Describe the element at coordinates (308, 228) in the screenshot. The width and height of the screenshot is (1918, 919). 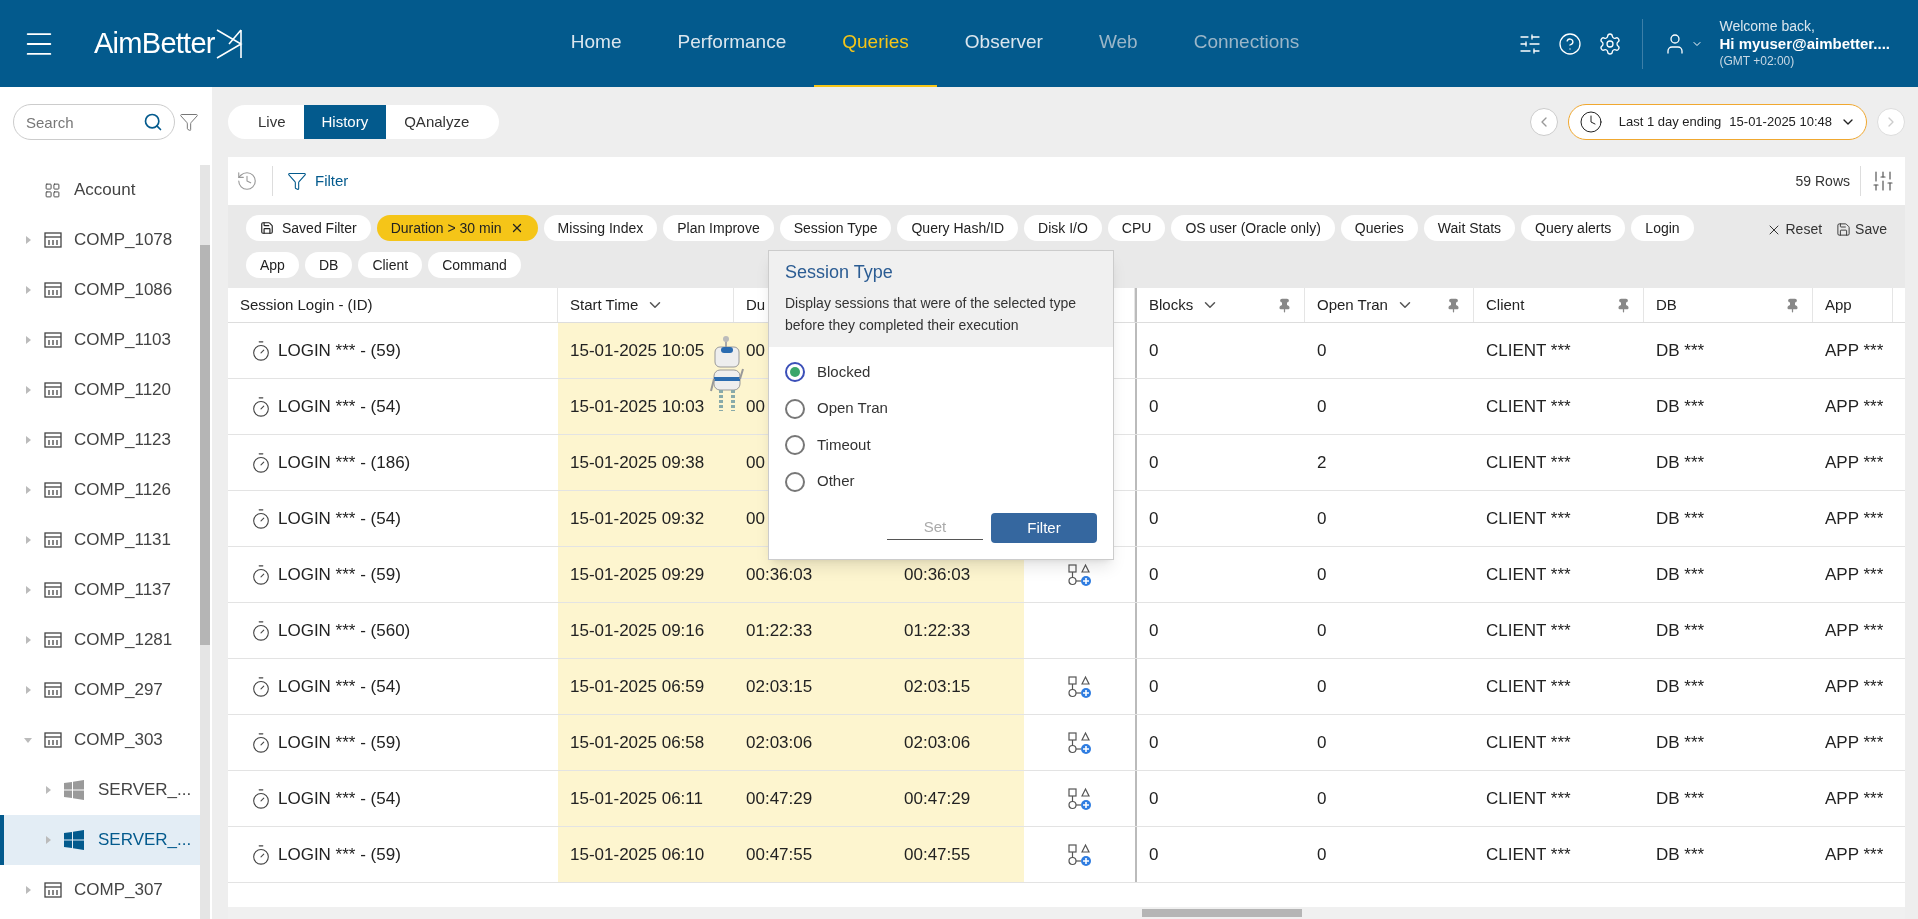
I see `filter-chip: Saved Filter` at that location.